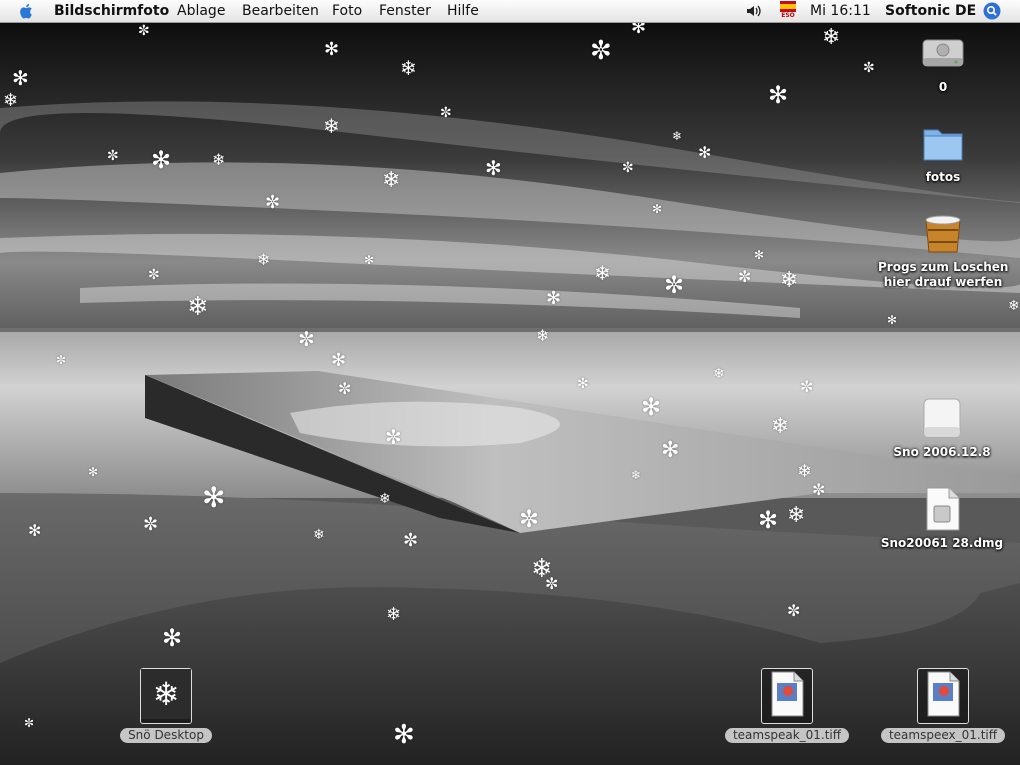 This screenshot has width=1020, height=765. Describe the element at coordinates (943, 735) in the screenshot. I see `tiff-file-2-label: teamspeex_01.tiff` at that location.